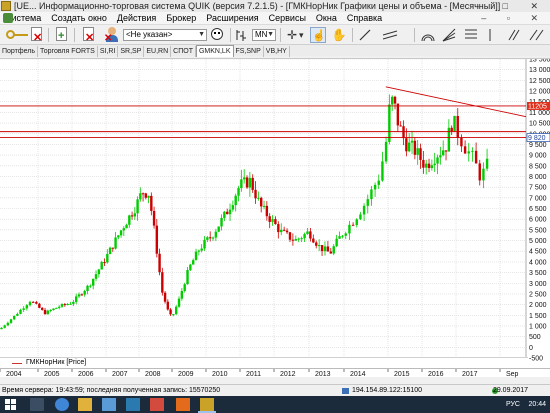  Describe the element at coordinates (181, 18) in the screenshot. I see `menu-broker: Брокер` at that location.